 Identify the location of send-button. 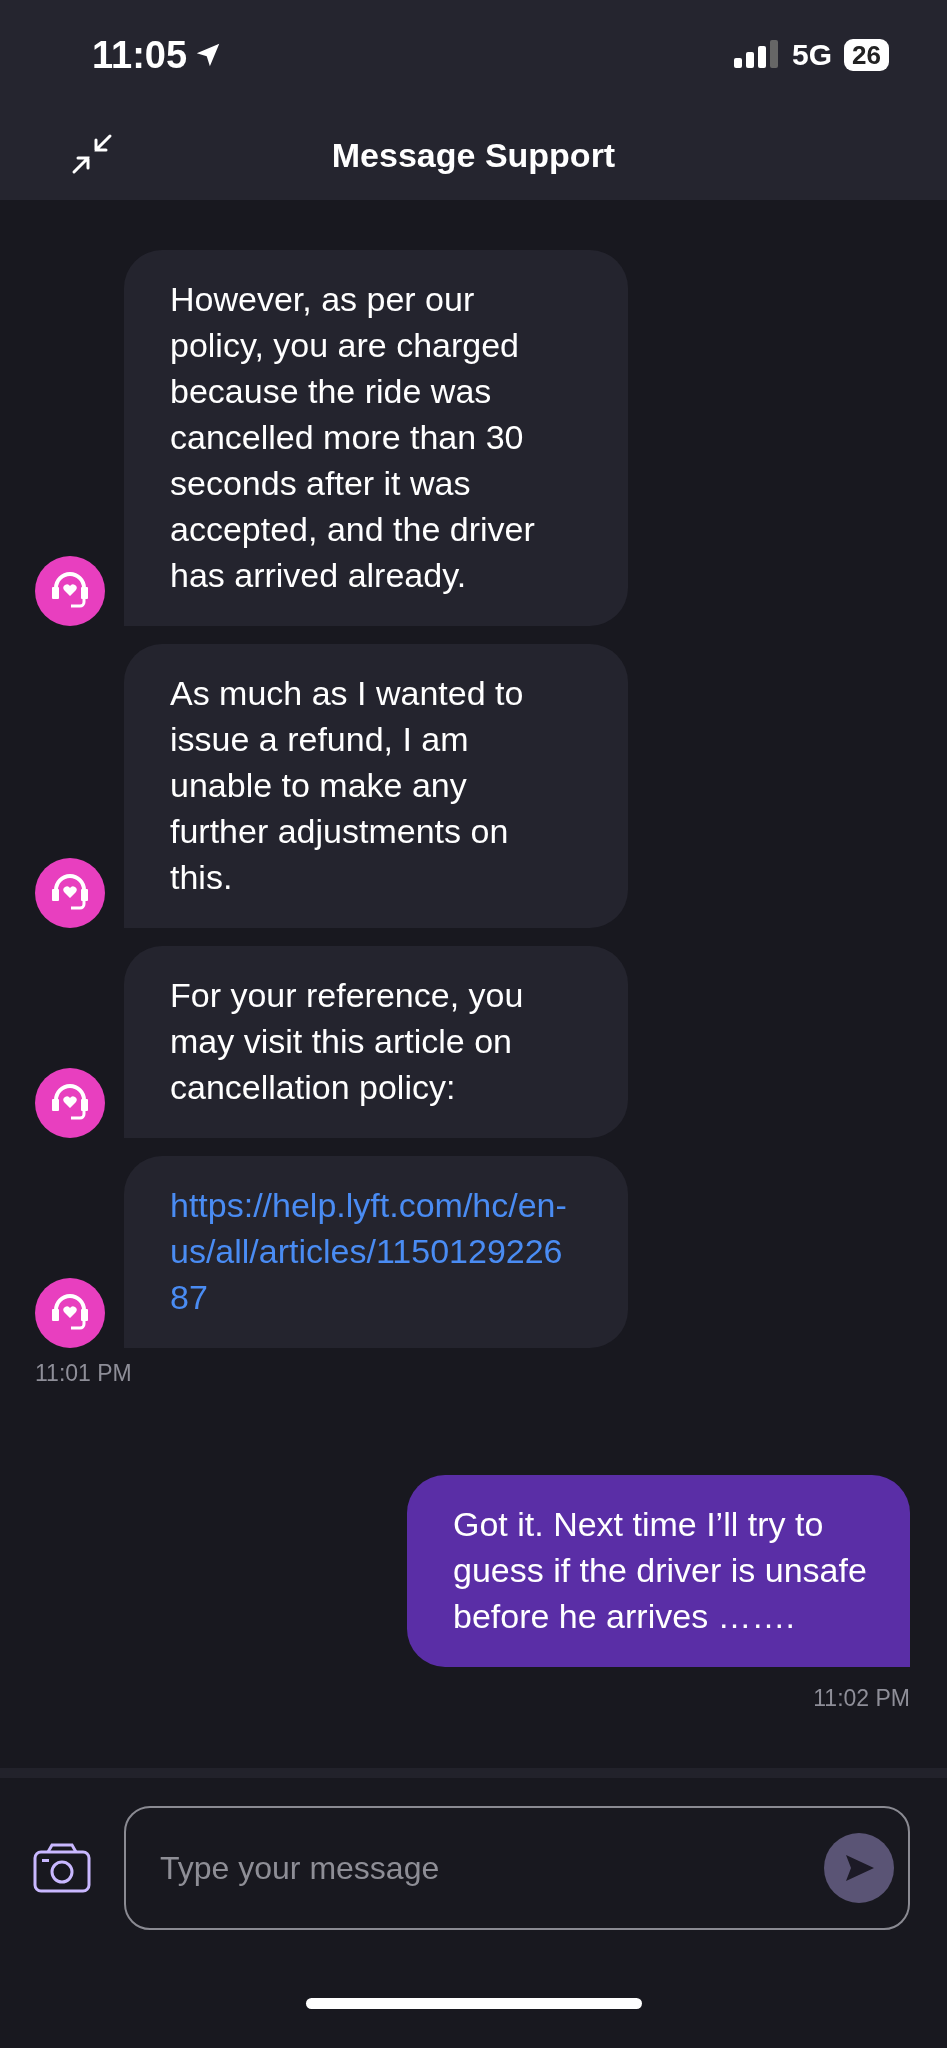
(859, 1868).